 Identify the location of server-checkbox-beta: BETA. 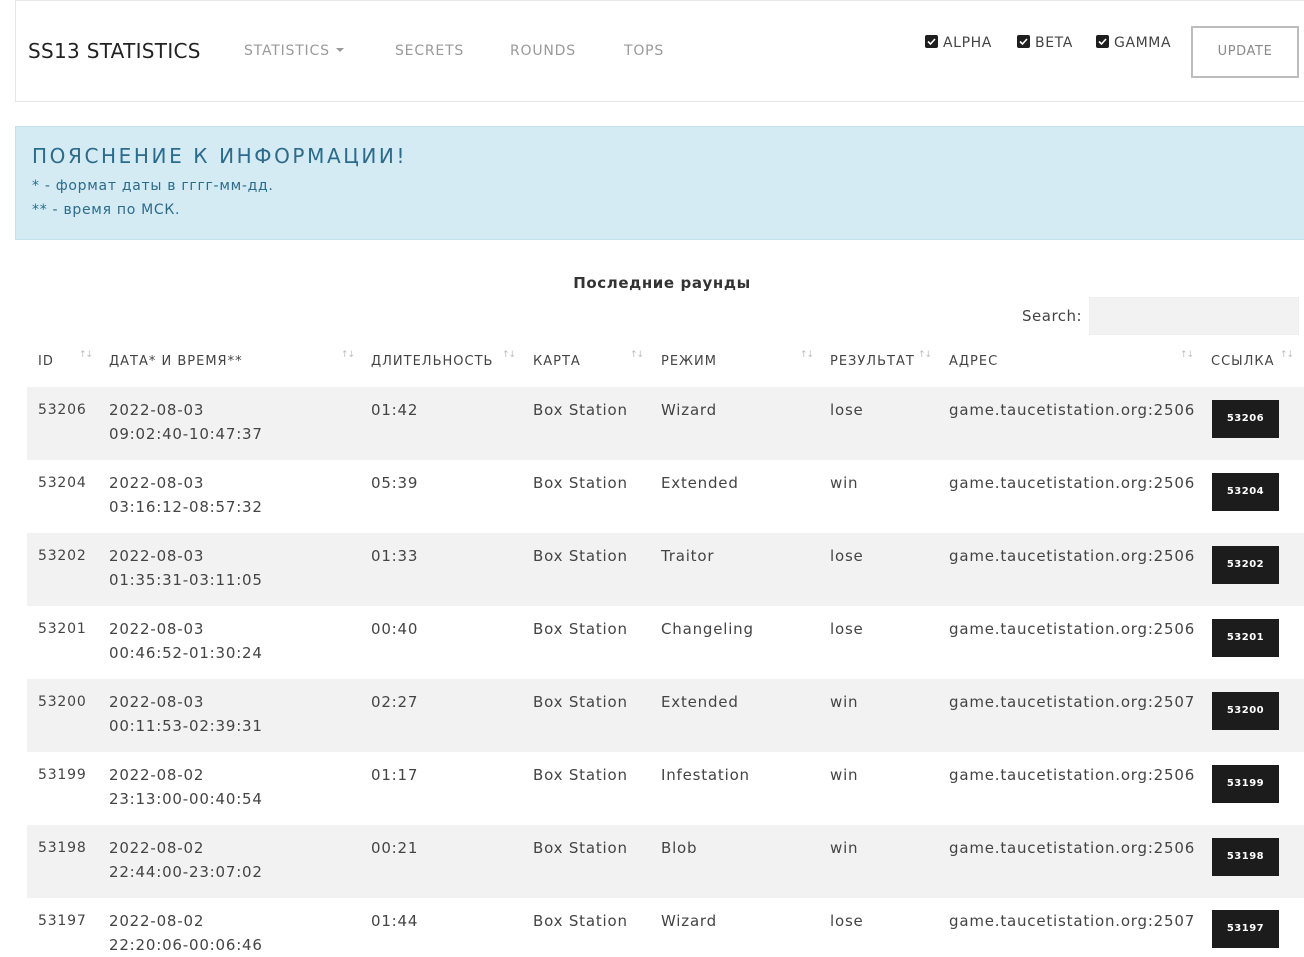
(1045, 43).